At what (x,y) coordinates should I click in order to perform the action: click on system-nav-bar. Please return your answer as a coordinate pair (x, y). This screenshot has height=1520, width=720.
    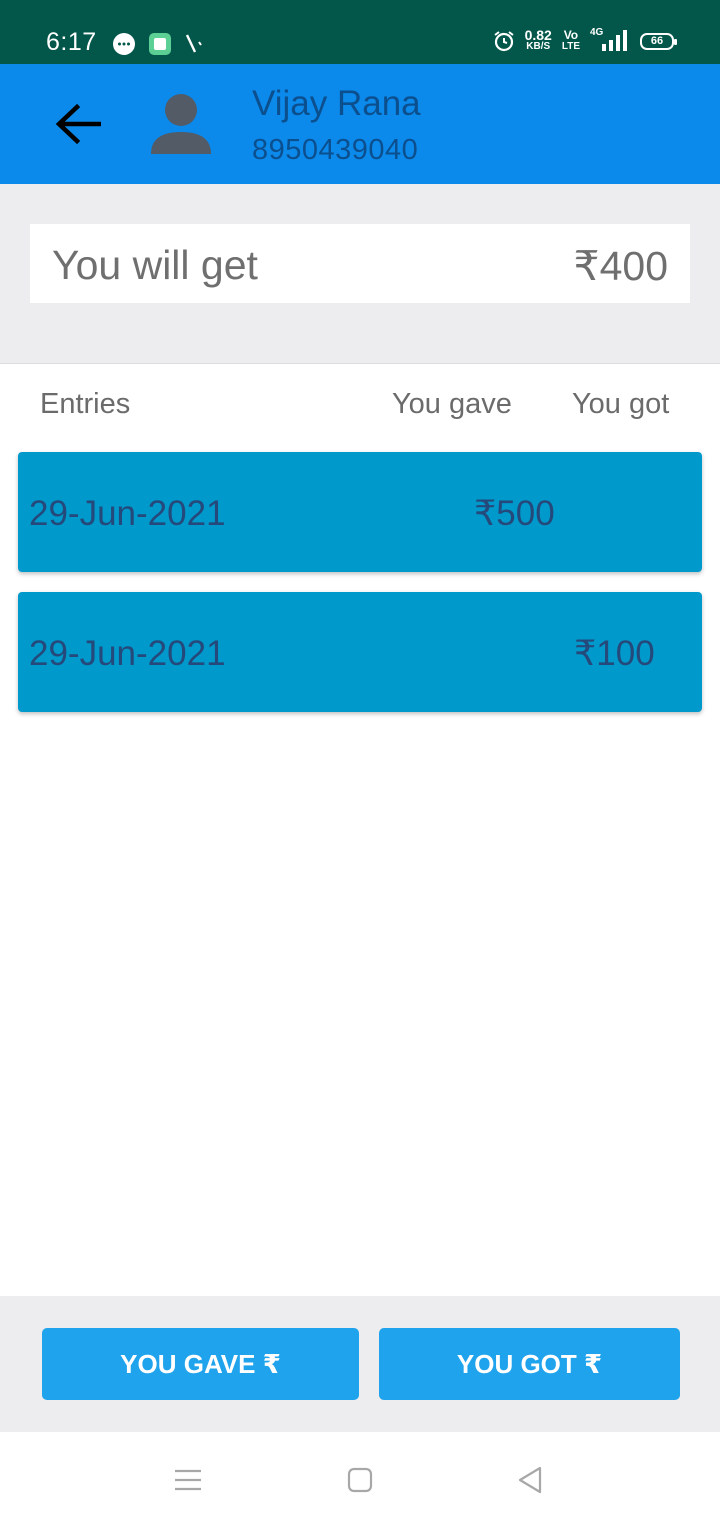
    Looking at the image, I should click on (360, 1476).